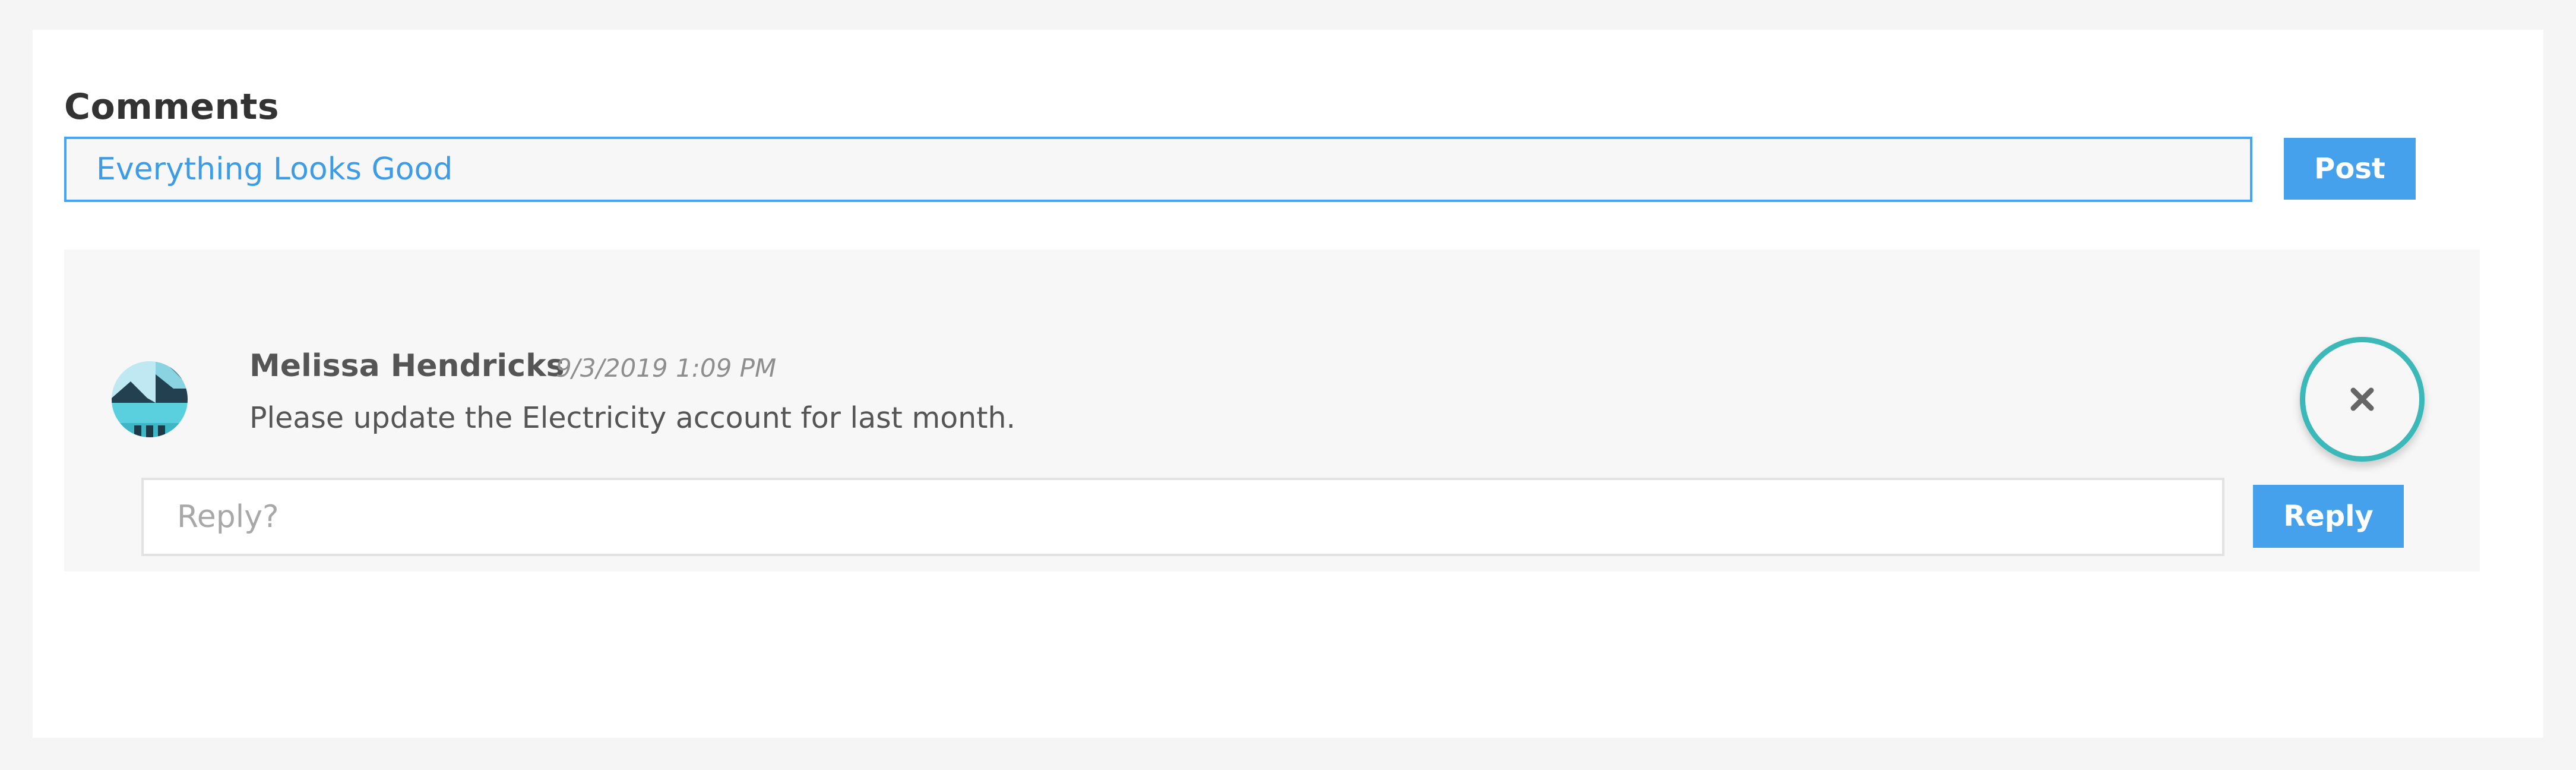 The height and width of the screenshot is (770, 2576). What do you see at coordinates (1182, 517) in the screenshot?
I see `reply-input` at bounding box center [1182, 517].